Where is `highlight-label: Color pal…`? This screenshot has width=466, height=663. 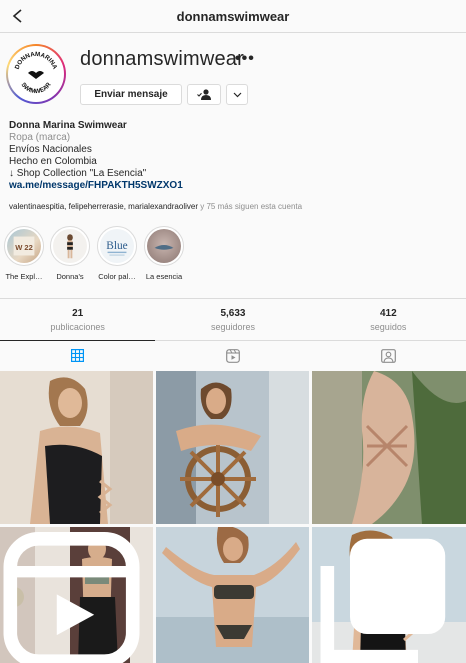 highlight-label: Color pal… is located at coordinates (117, 276).